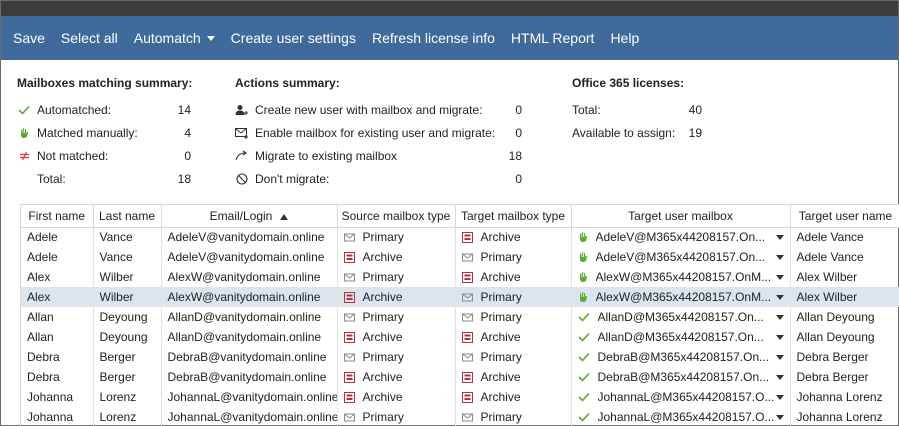 This screenshot has width=899, height=426. I want to click on refresh-license-info-button: Refresh license info, so click(433, 38).